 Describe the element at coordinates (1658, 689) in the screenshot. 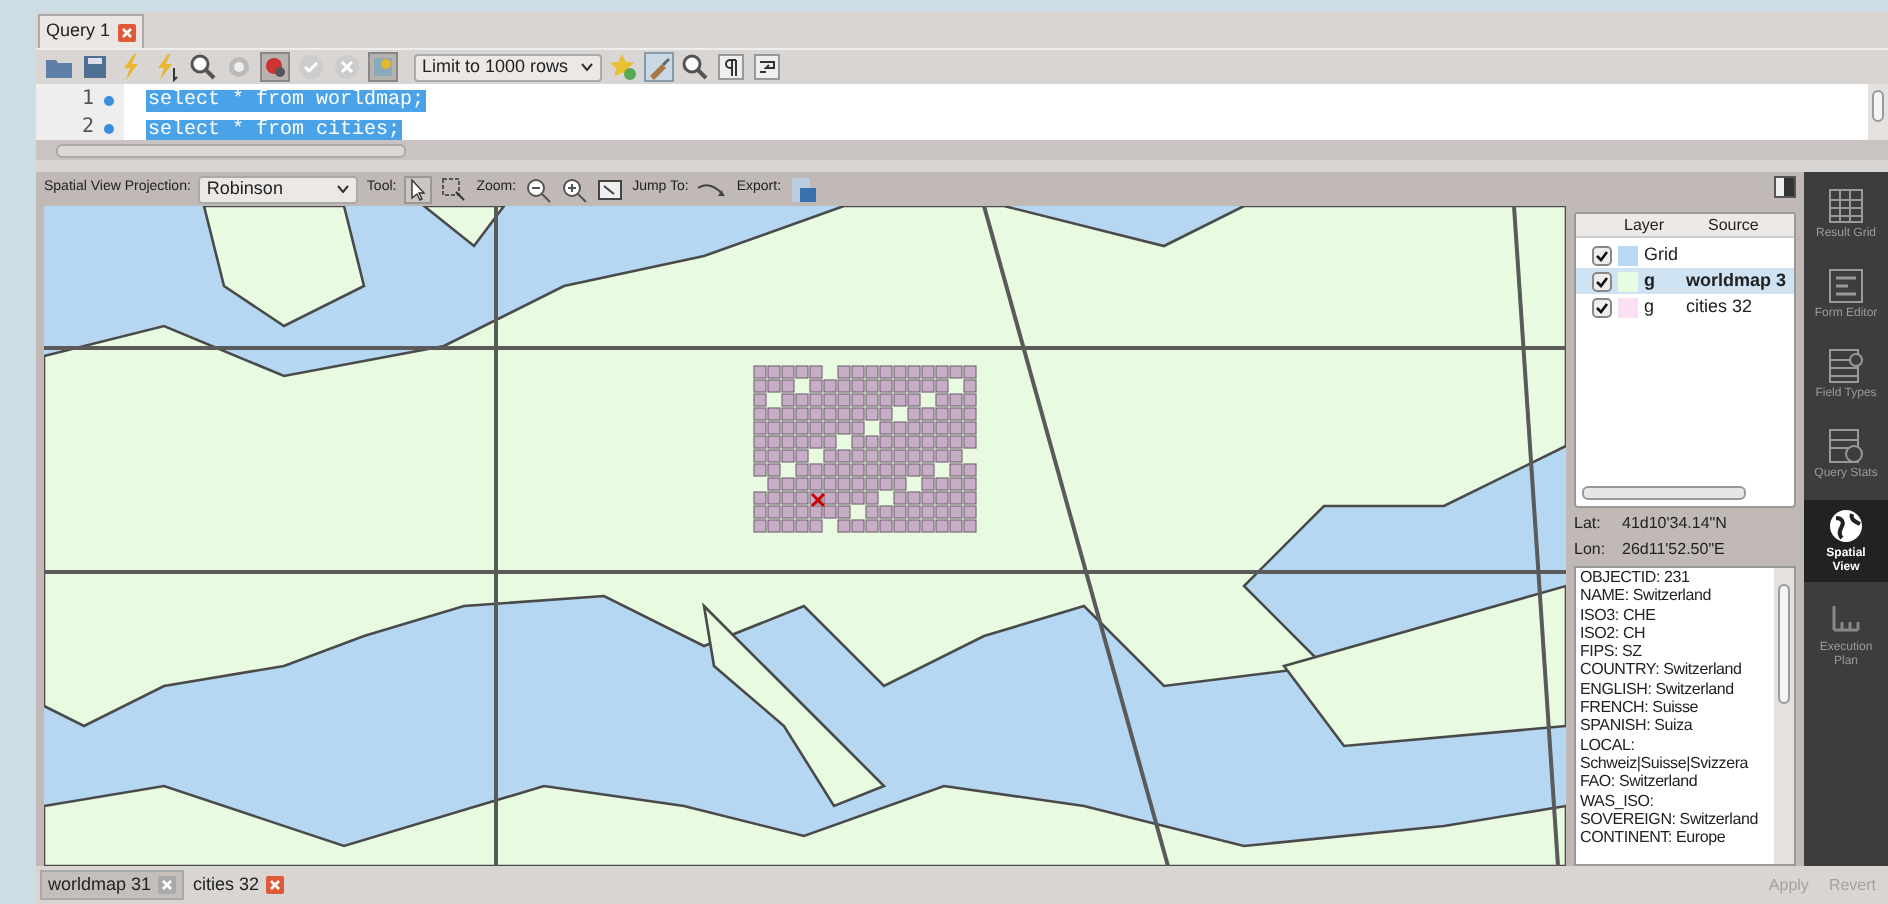

I see `attribute-text: ENGLISH: Switzerland` at that location.